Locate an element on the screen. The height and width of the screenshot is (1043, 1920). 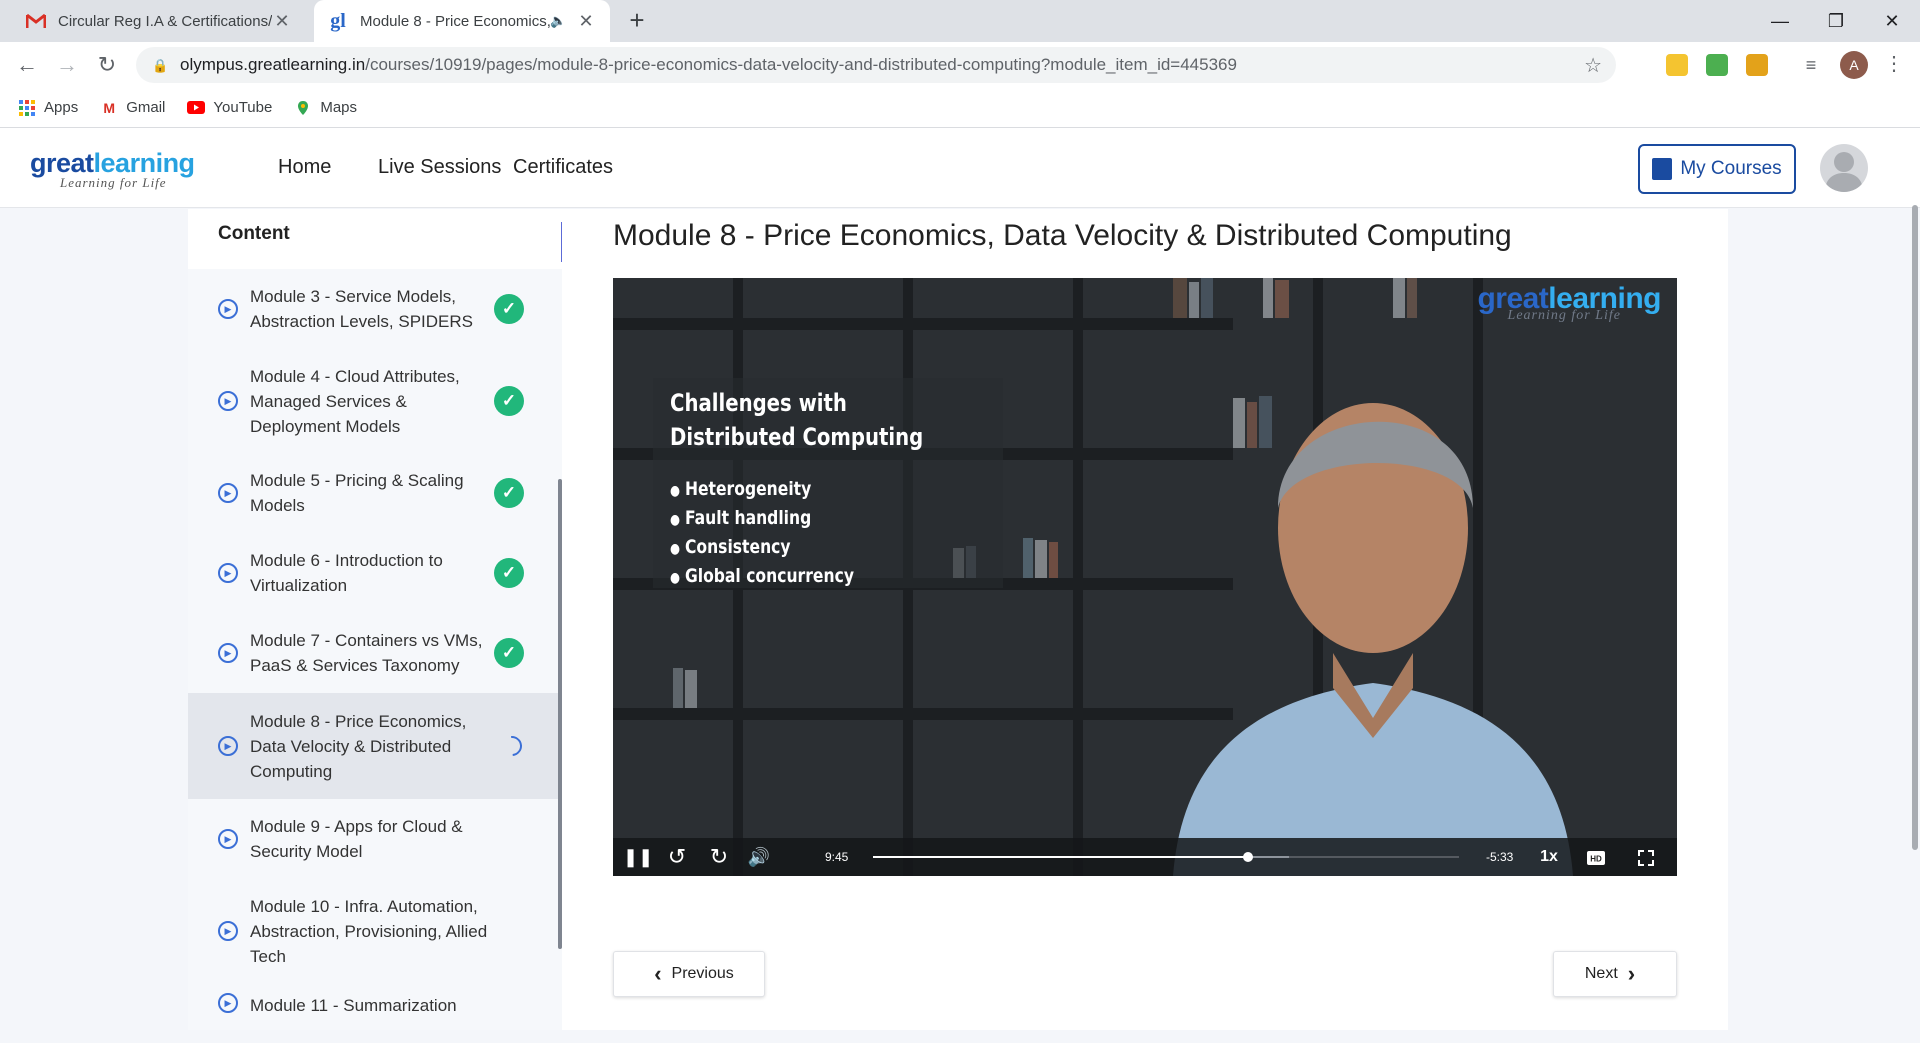
playback-speed-button: 1x is located at coordinates (1549, 857).